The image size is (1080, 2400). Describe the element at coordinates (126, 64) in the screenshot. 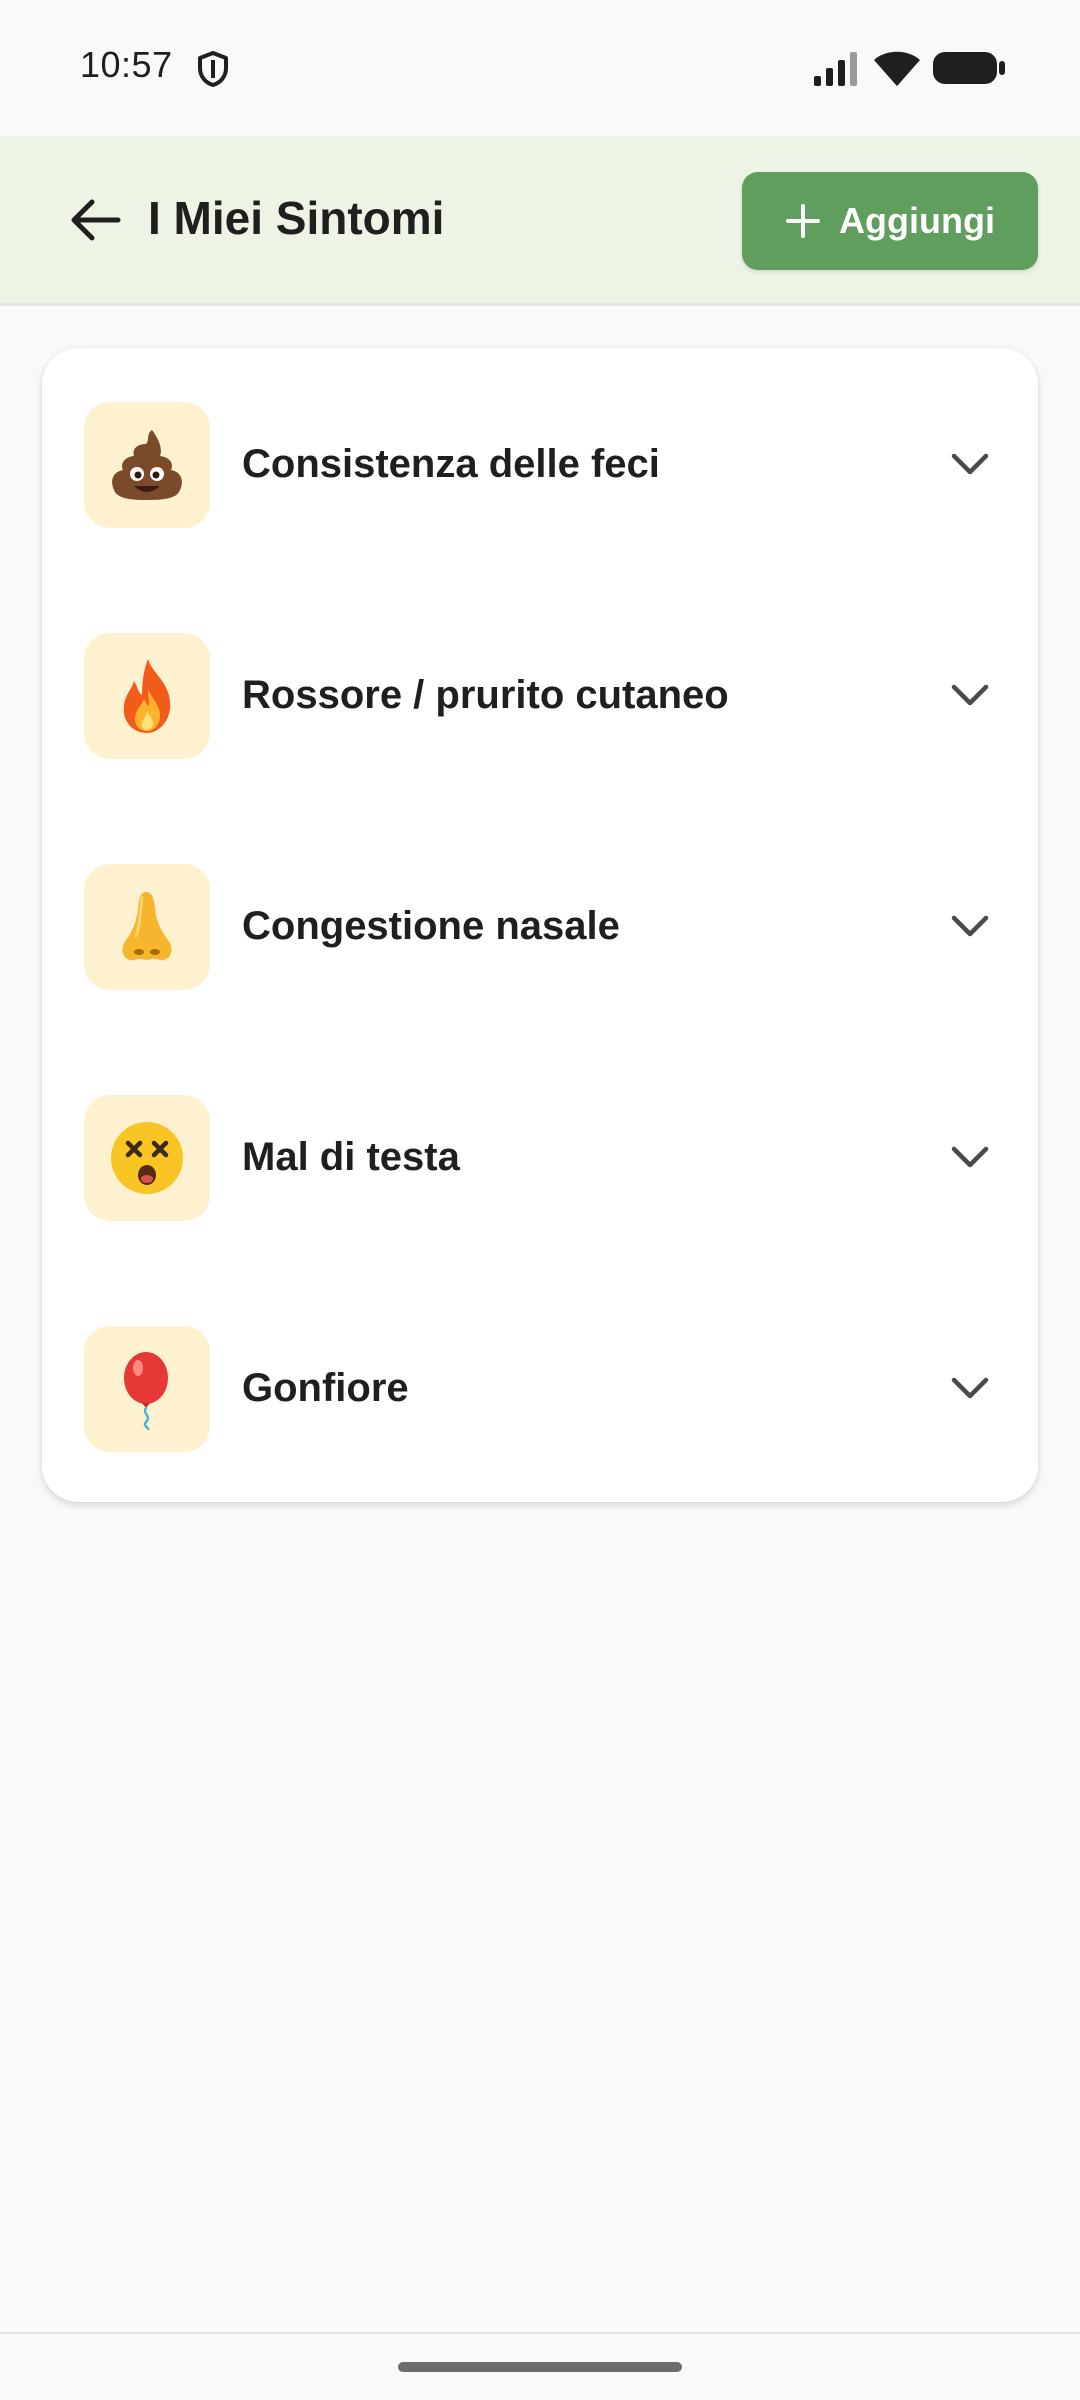

I see `status-time: 10:57` at that location.